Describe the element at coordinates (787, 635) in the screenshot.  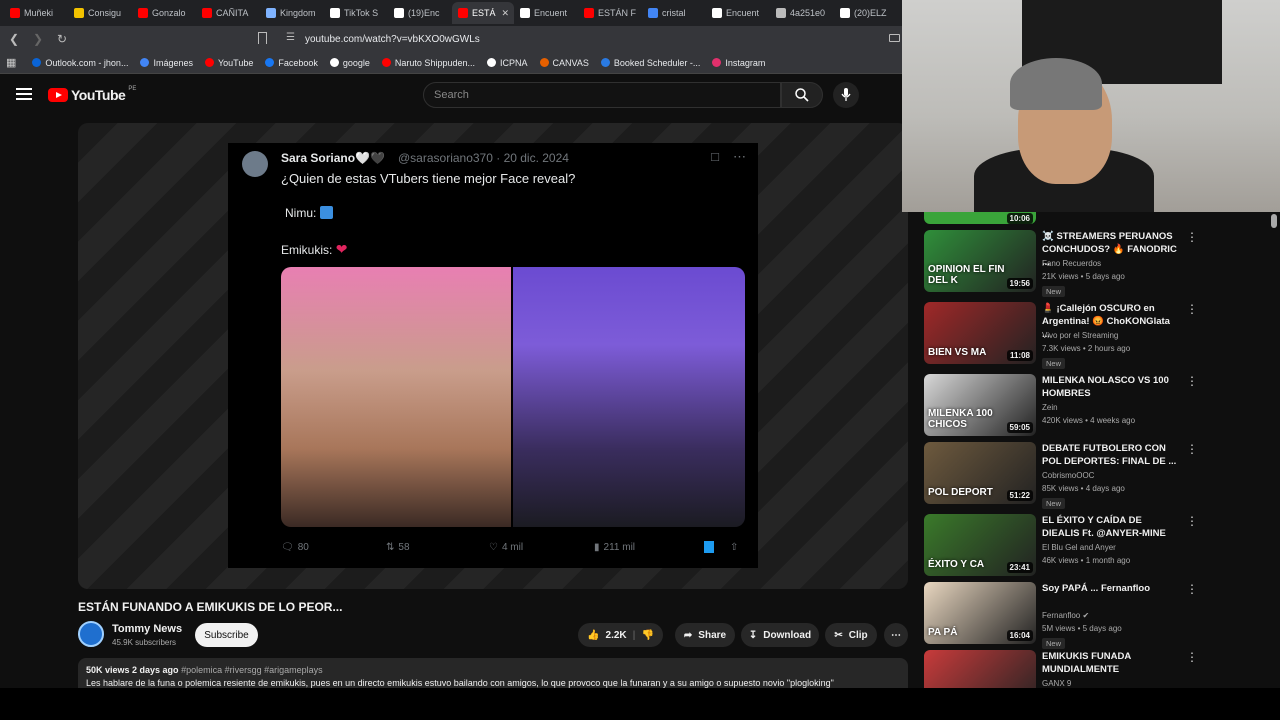
I see `download-label: Download` at that location.